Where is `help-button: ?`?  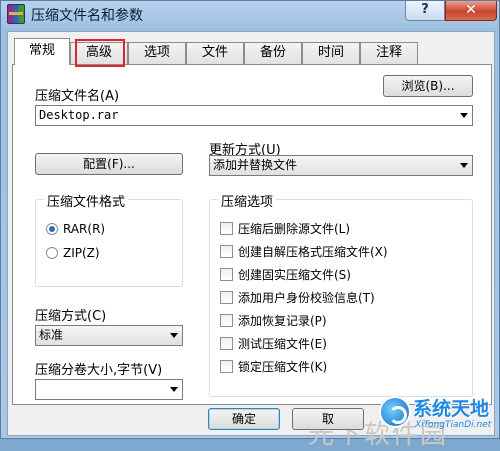 help-button: ? is located at coordinates (425, 11).